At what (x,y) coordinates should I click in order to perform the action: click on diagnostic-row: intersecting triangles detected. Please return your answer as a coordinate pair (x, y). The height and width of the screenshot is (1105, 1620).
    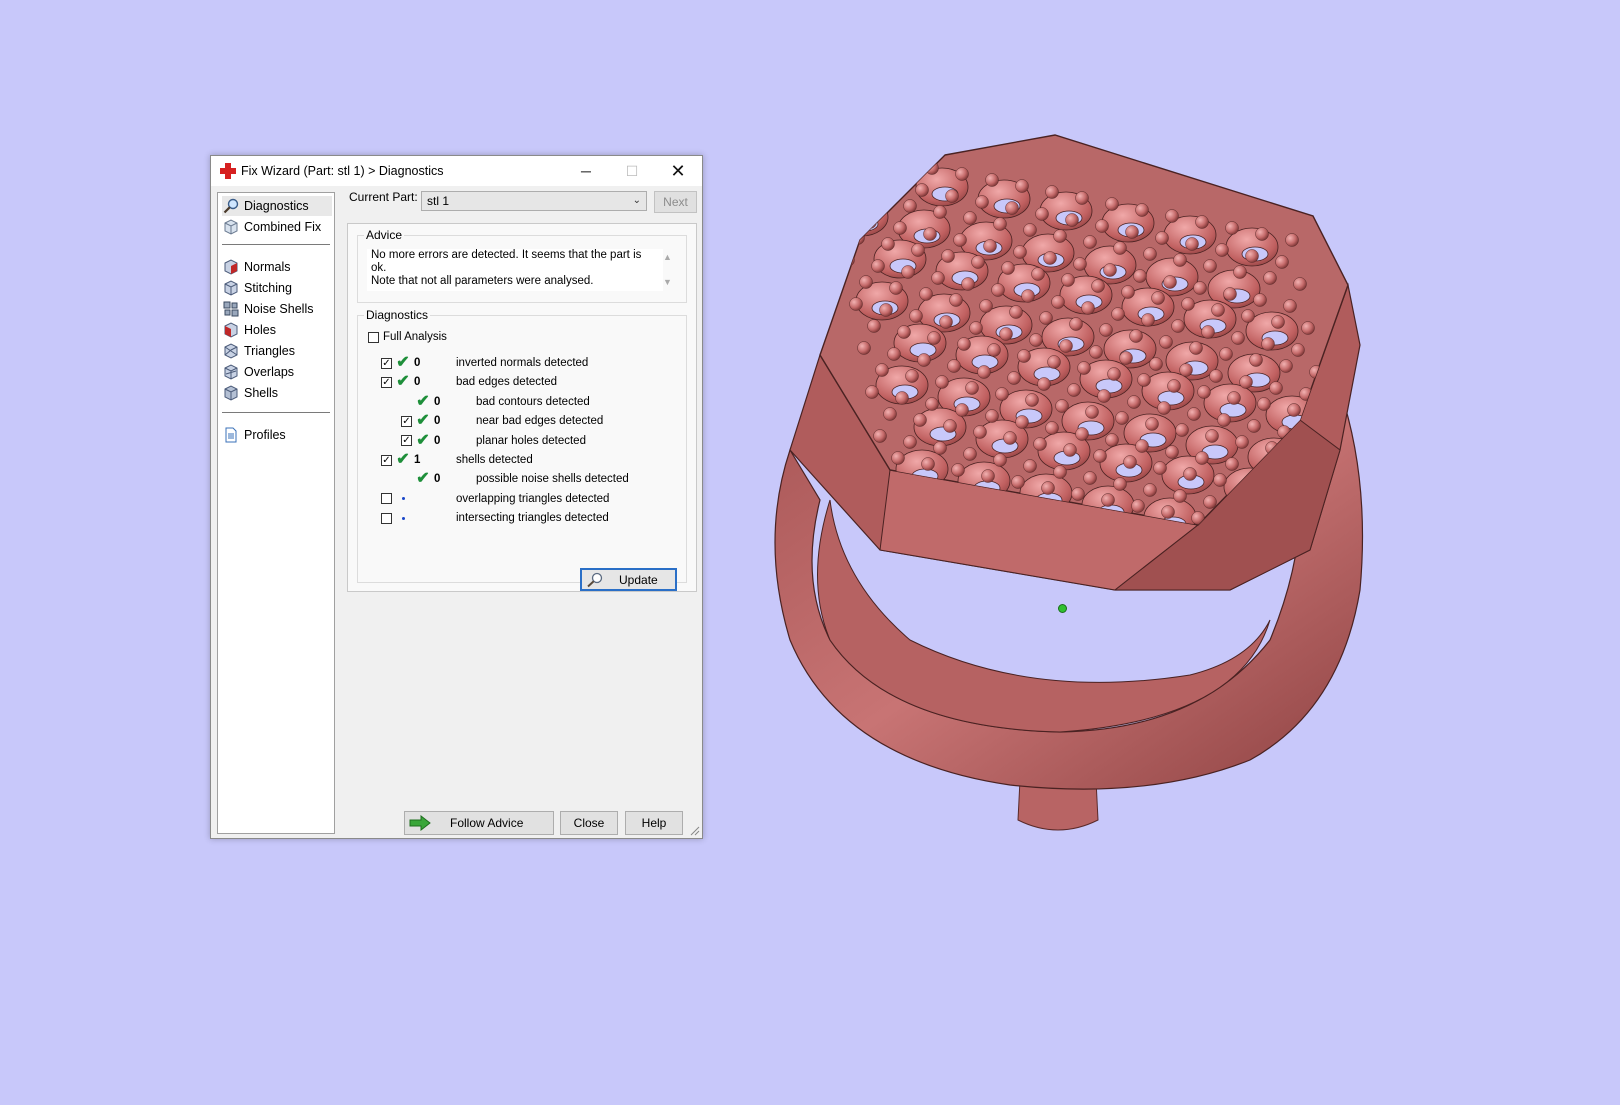
    Looking at the image, I should click on (518, 518).